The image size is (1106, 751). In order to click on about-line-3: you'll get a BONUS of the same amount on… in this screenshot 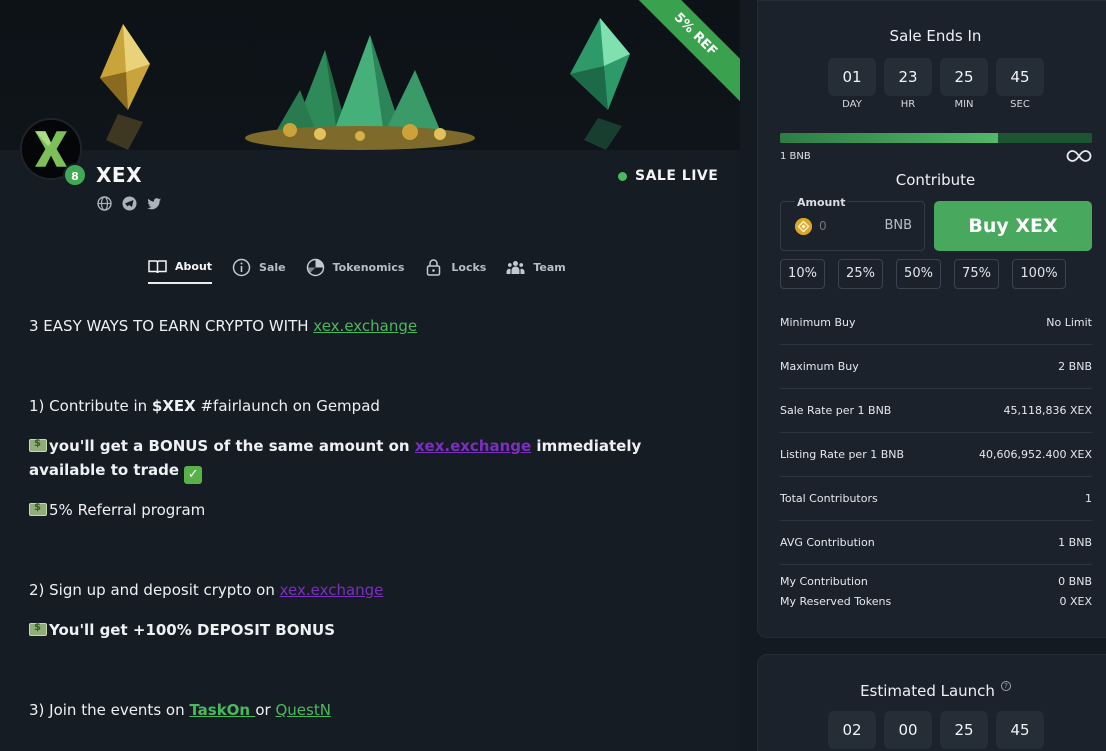, I will do `click(335, 446)`.